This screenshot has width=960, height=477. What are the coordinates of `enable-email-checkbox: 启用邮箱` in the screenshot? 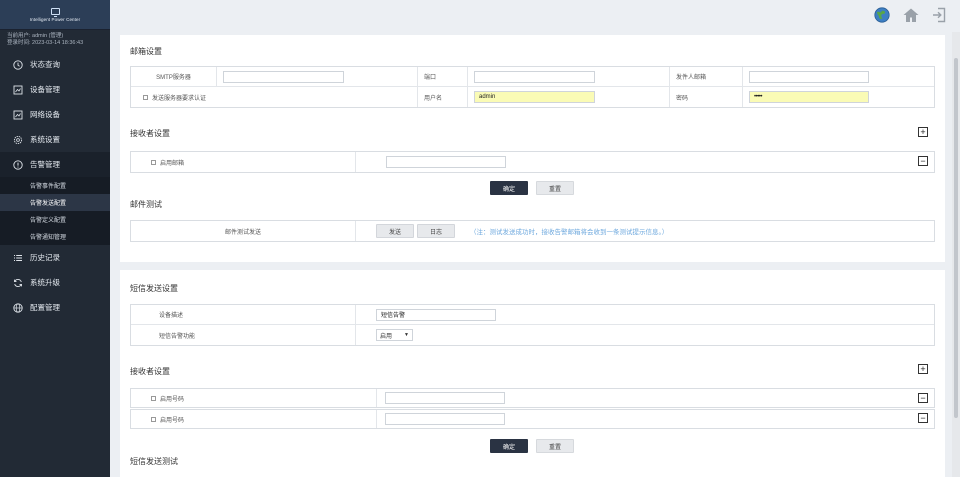 It's located at (167, 162).